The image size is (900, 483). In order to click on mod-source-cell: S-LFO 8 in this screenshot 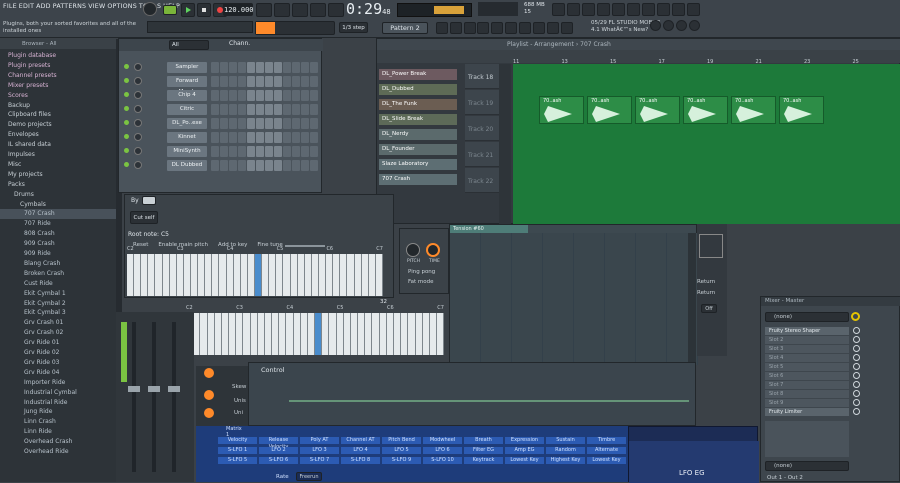, I will do `click(360, 460)`.